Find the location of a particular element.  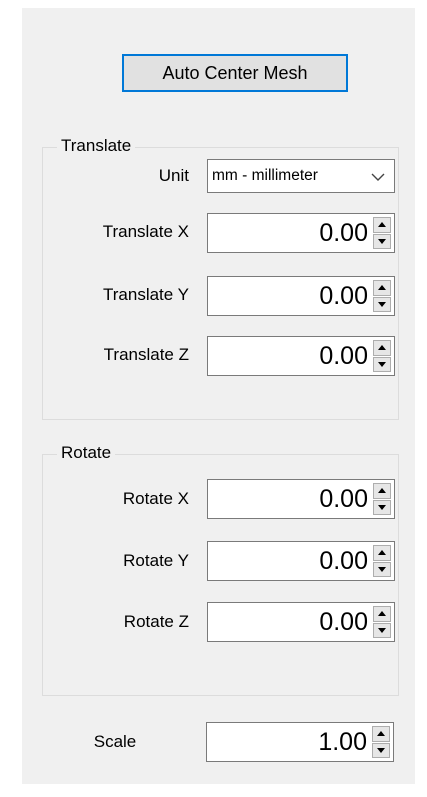

translate-group-title: Translate is located at coordinates (96, 146).